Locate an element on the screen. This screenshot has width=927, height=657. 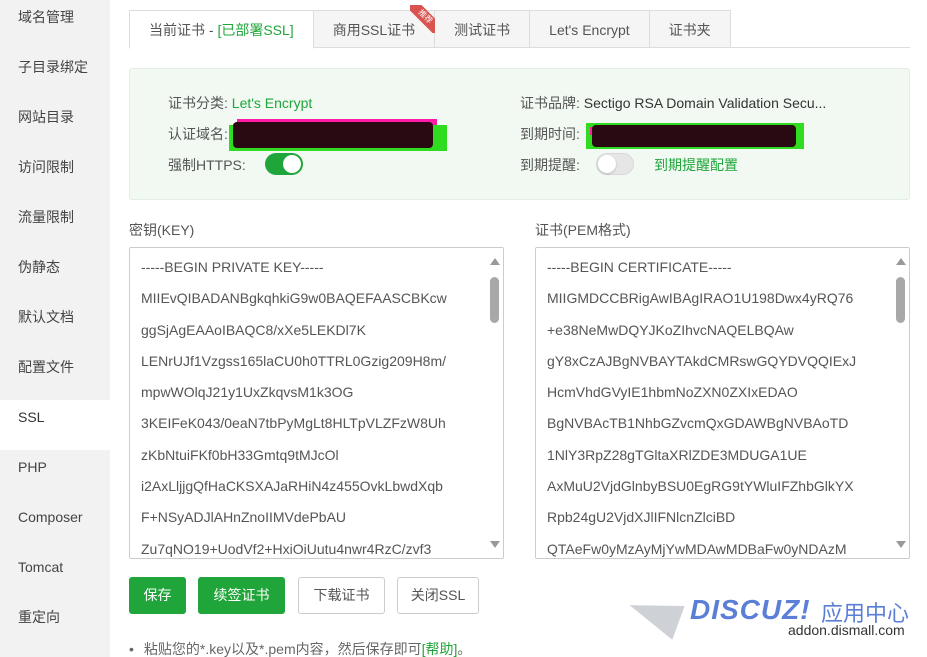
force-https-label: 强制HTTPS: is located at coordinates (207, 165).